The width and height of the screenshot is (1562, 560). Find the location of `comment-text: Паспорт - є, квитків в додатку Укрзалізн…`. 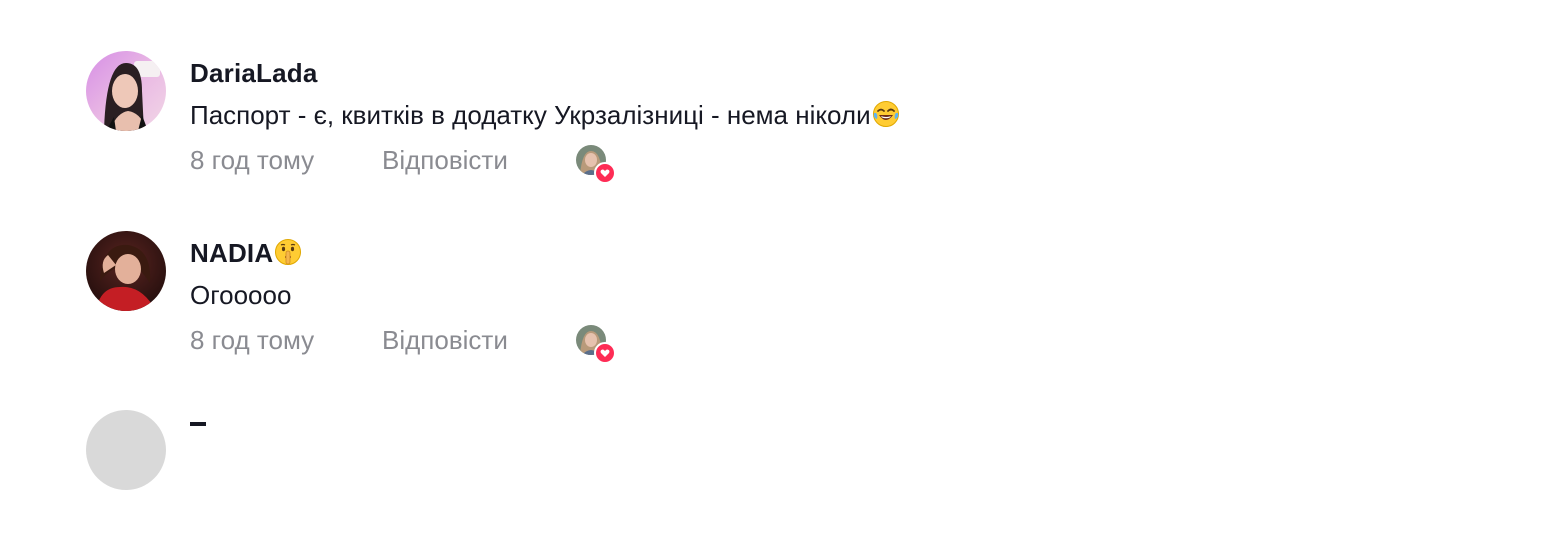

comment-text: Паспорт - є, квитків в додатку Укрзалізн… is located at coordinates (545, 117).